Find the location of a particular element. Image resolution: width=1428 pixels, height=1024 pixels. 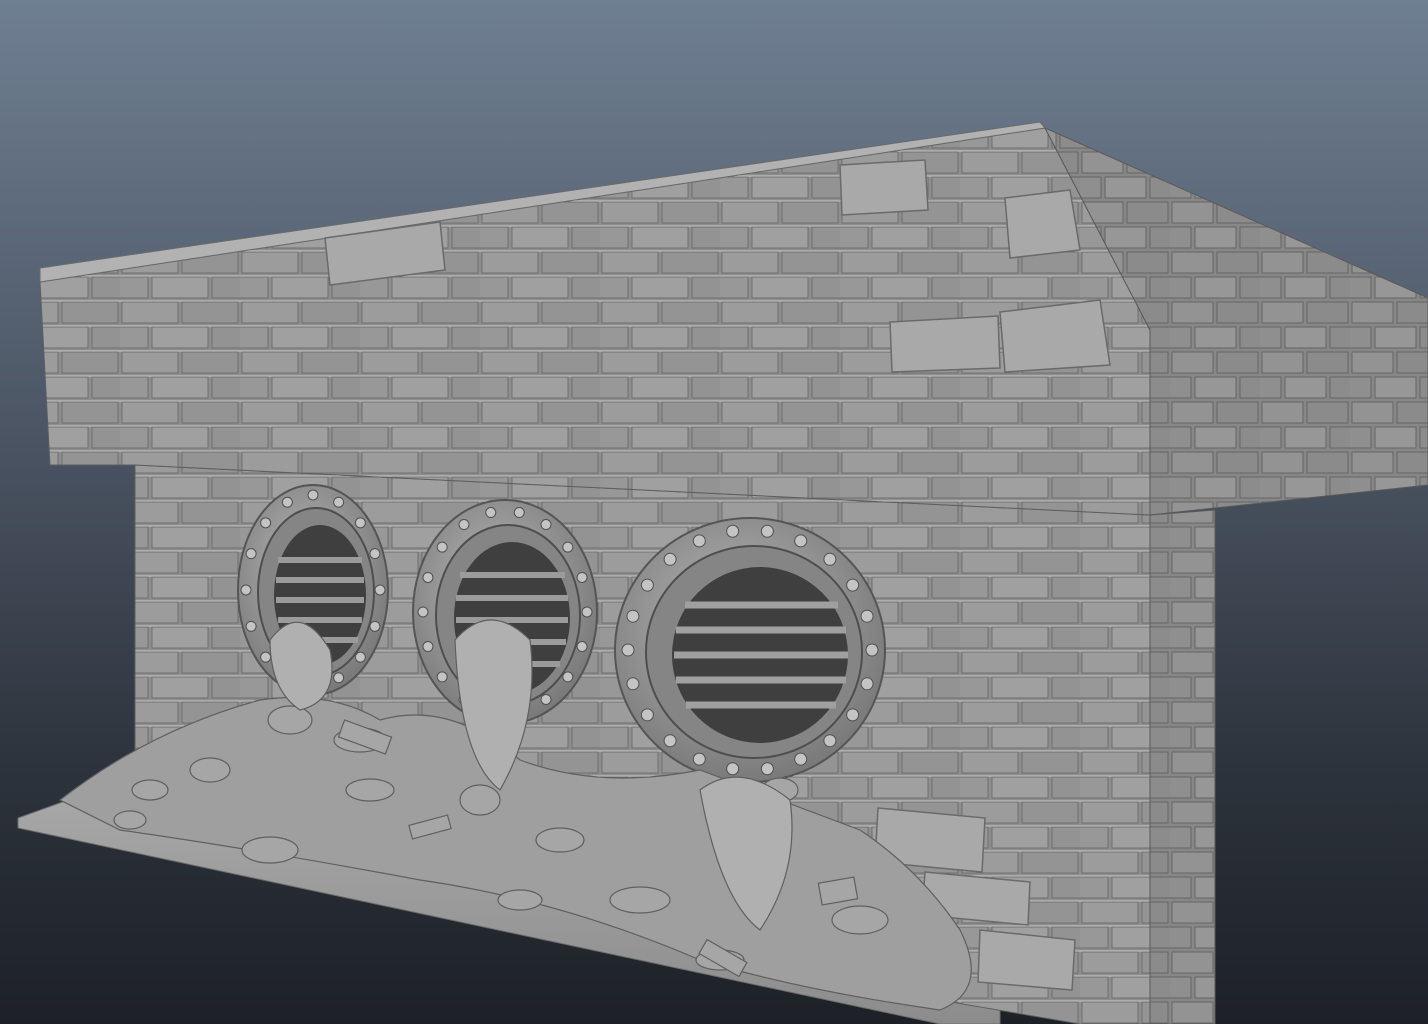

wall-side-pillar is located at coordinates (1182, 766).